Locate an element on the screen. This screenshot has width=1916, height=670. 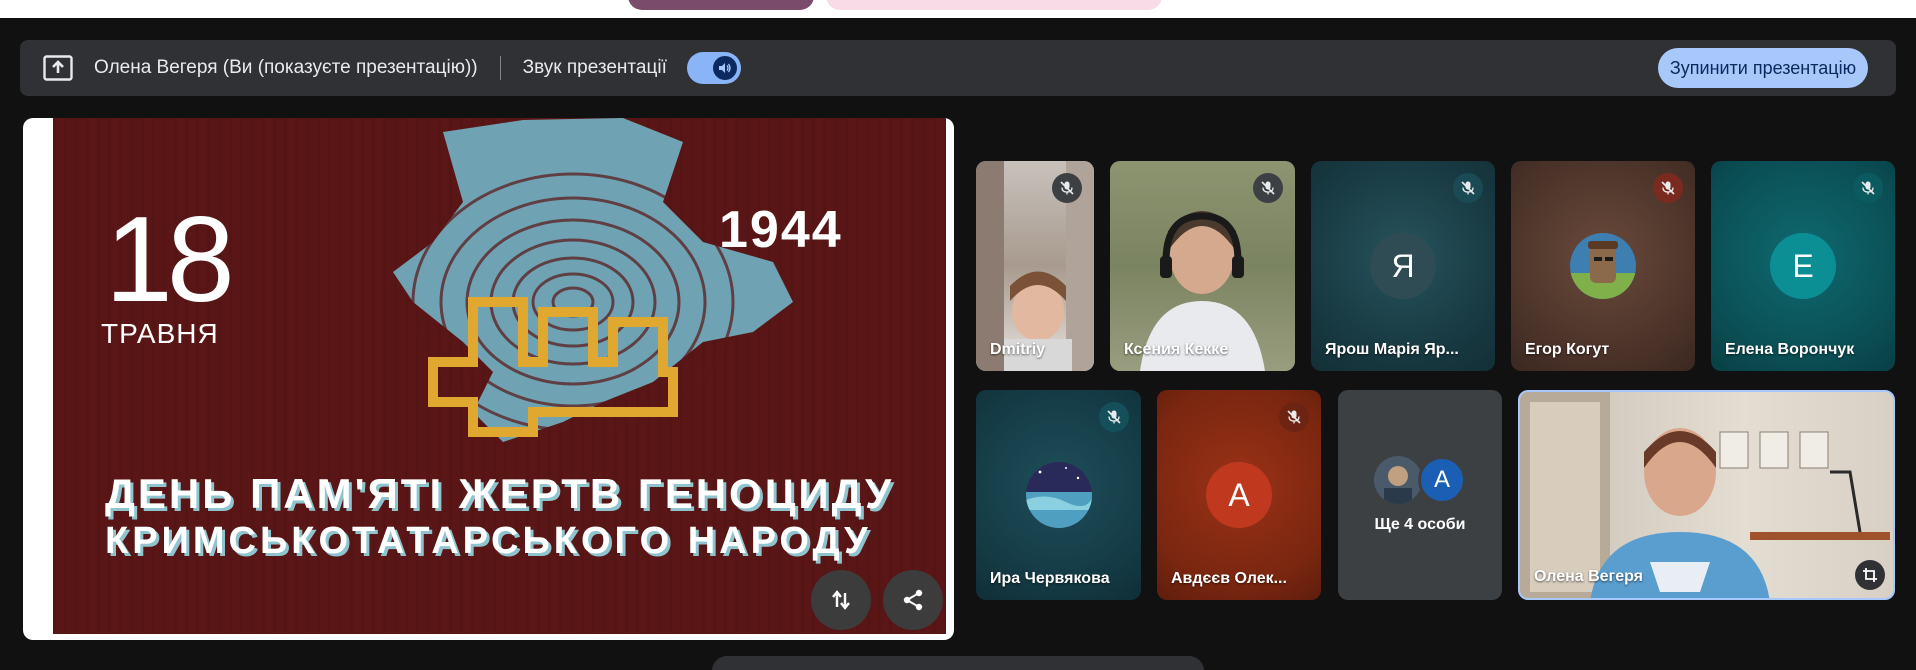
participant-name: Егор Когут is located at coordinates (1567, 349).